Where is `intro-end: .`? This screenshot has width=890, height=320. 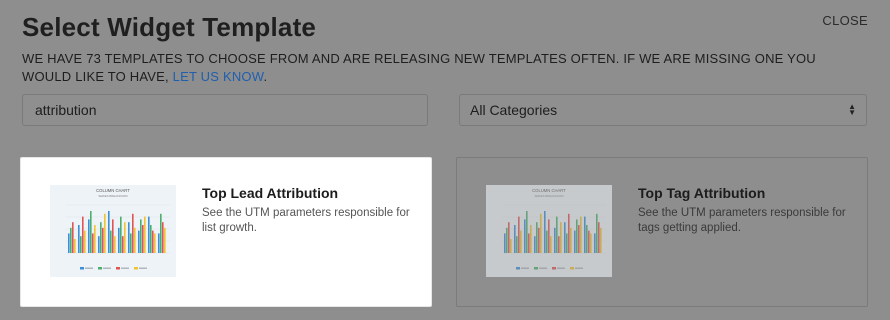 intro-end: . is located at coordinates (265, 76).